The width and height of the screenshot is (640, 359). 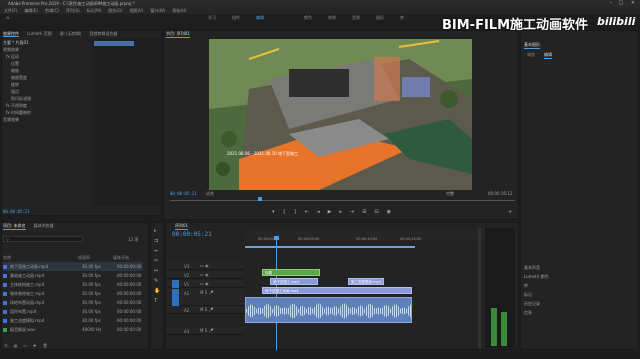 I want to click on menu-item: 窗口(W), so click(x=157, y=10).